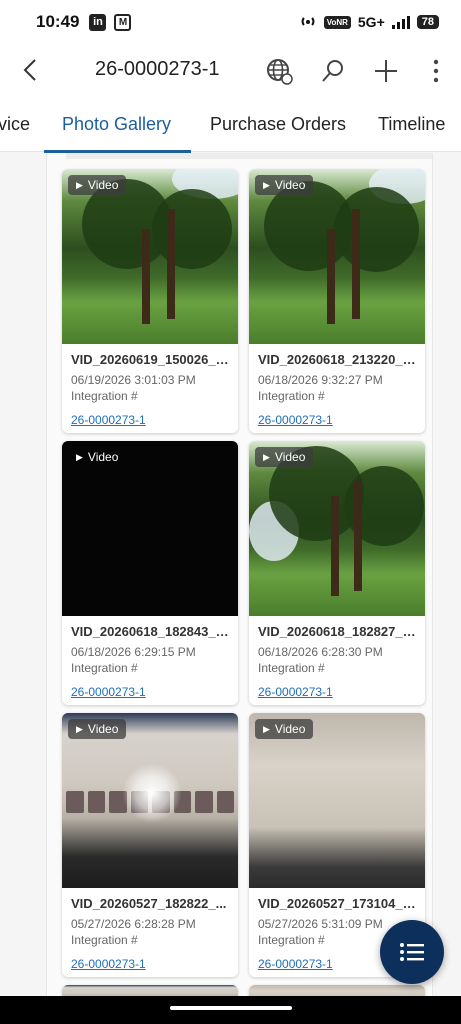  I want to click on file-date: 06/18/2026 9:32:27 PM, so click(320, 380).